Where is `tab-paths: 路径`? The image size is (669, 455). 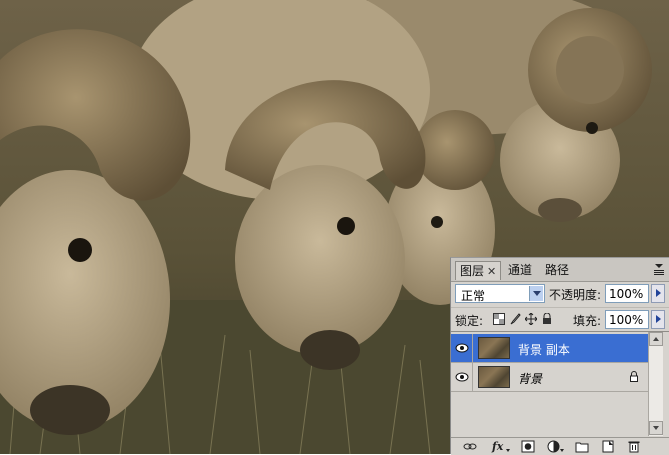
tab-paths: 路径 is located at coordinates (557, 270).